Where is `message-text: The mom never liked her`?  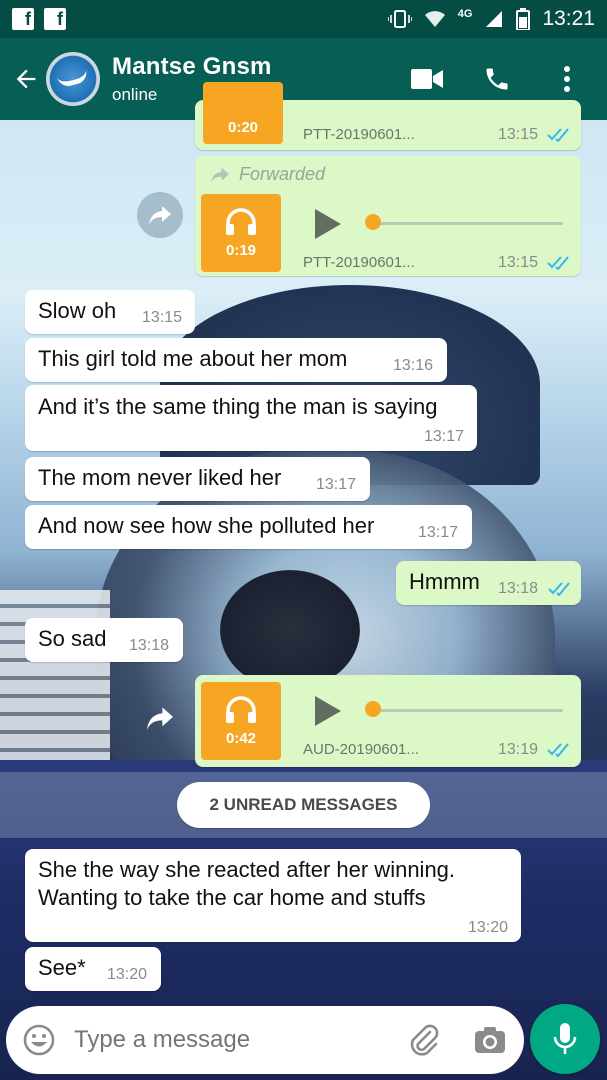 message-text: The mom never liked her is located at coordinates (160, 477).